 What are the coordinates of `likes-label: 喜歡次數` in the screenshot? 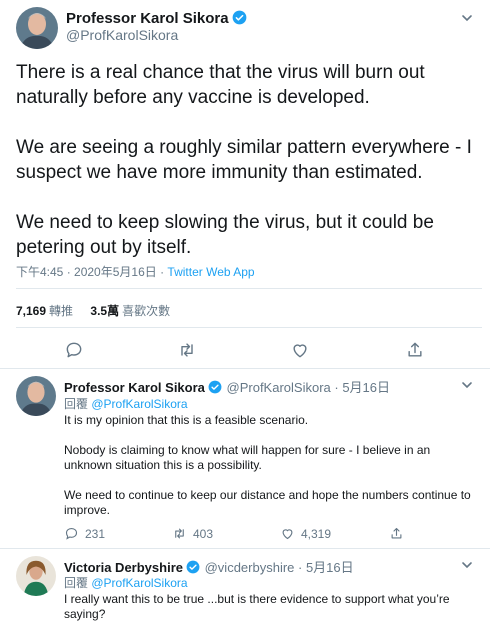 It's located at (146, 311).